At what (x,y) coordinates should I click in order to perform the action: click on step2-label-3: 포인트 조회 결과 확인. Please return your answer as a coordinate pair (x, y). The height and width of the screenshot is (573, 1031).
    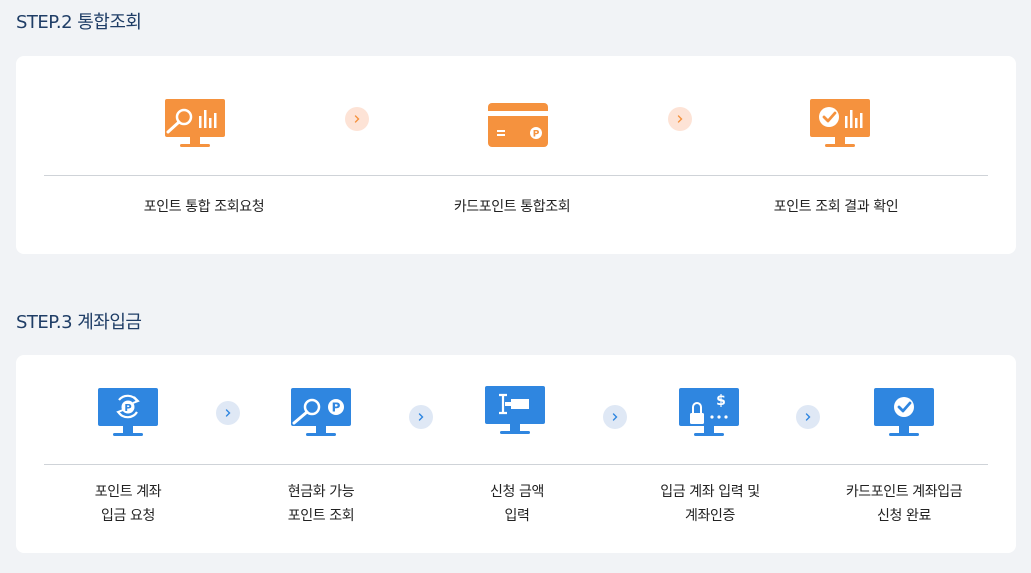
    Looking at the image, I should click on (836, 207).